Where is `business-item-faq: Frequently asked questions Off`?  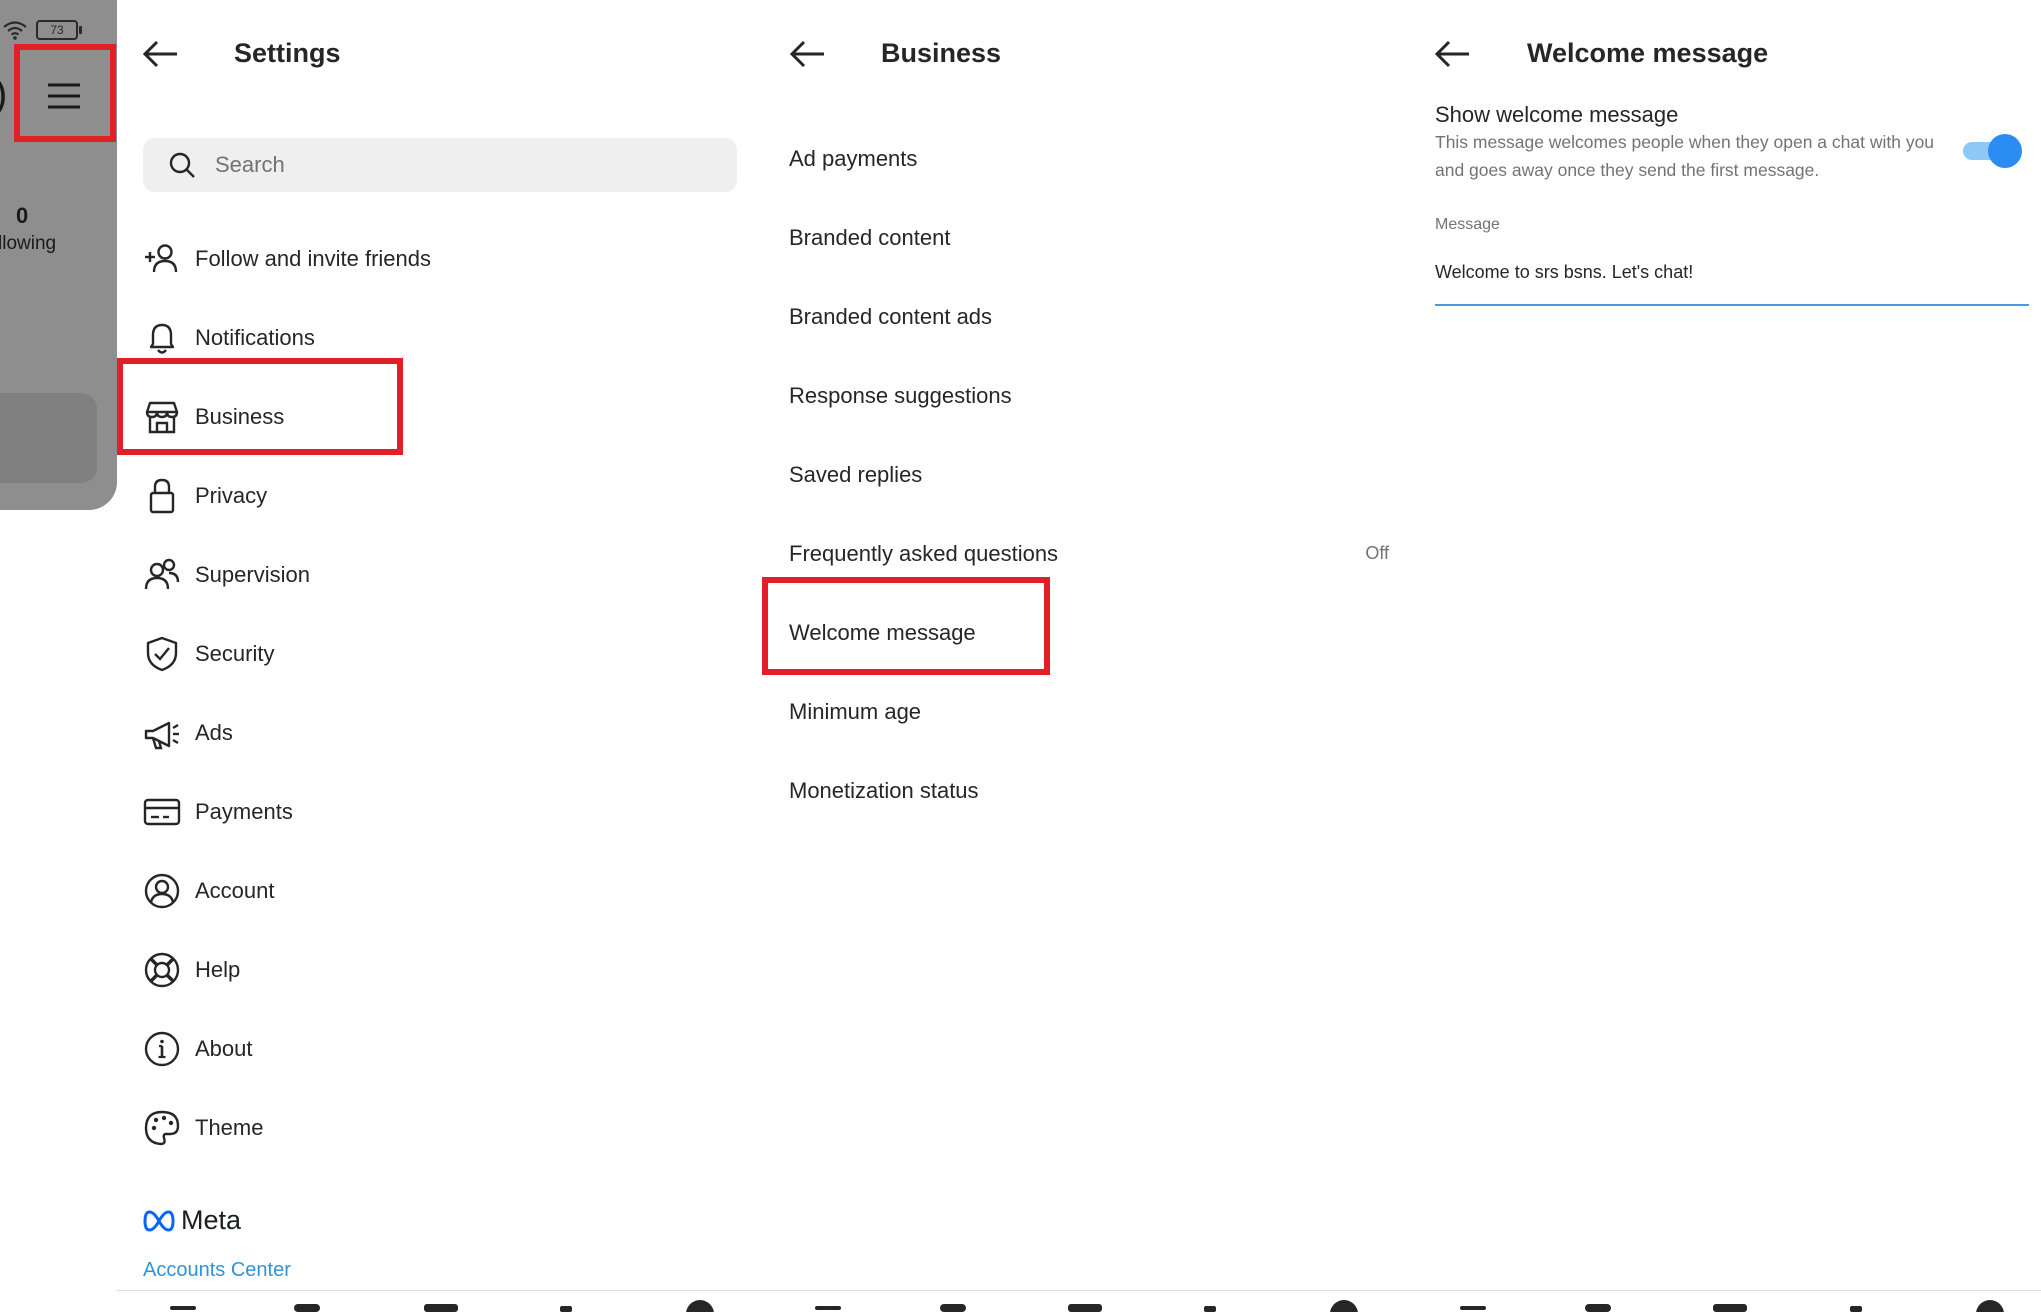 business-item-faq: Frequently asked questions Off is located at coordinates (1089, 553).